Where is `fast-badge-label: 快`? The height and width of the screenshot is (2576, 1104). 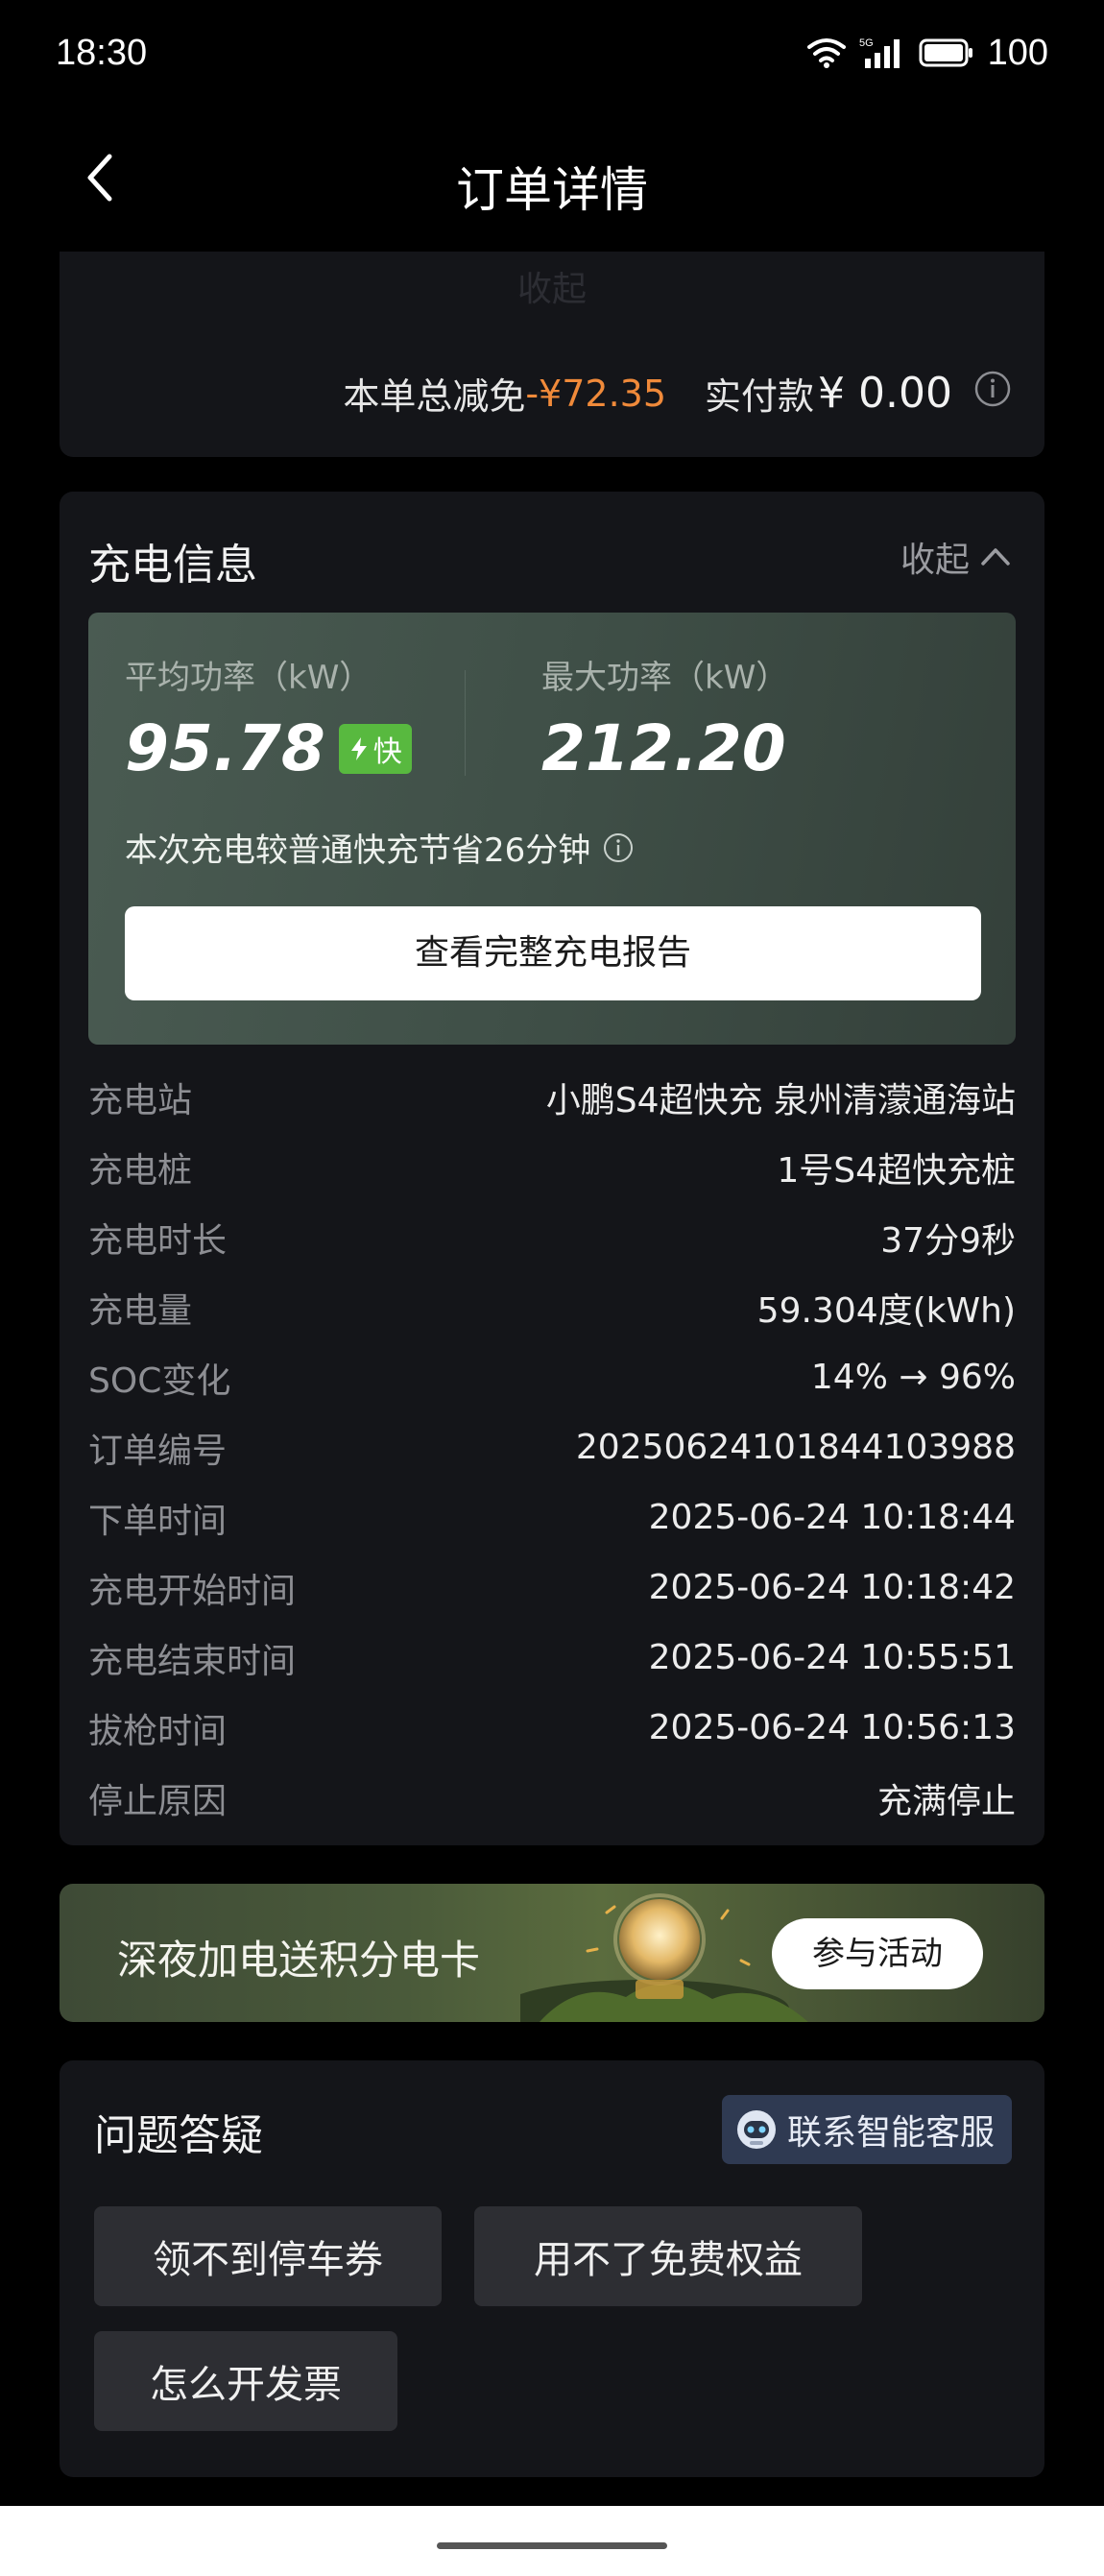
fast-badge-label: 快 is located at coordinates (387, 751).